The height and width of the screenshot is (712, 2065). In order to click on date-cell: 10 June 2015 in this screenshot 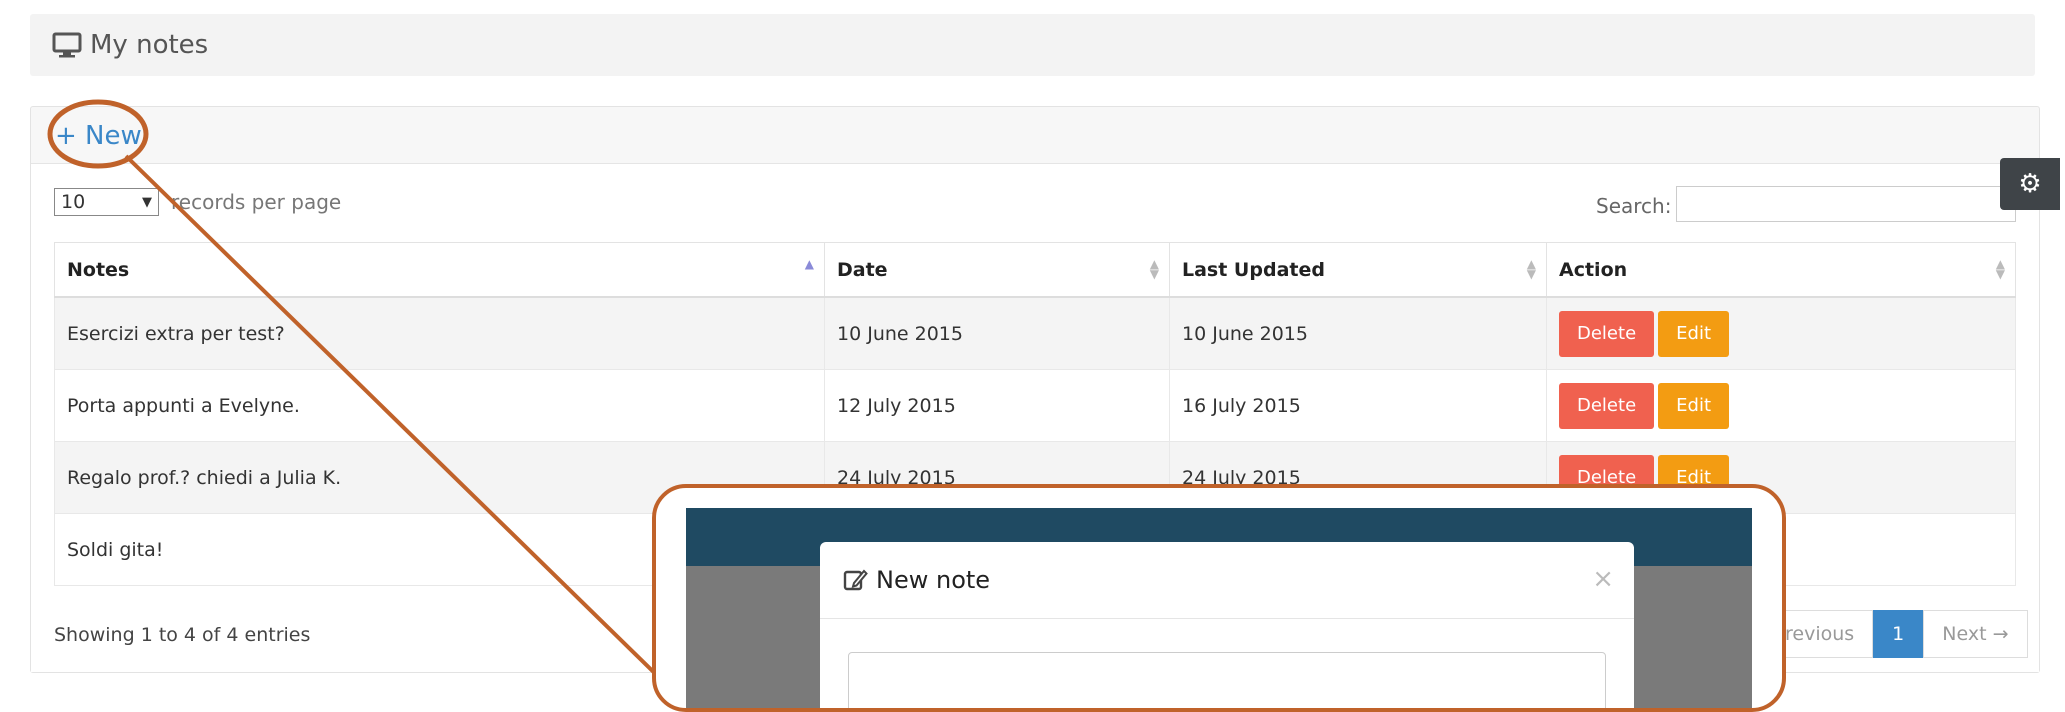, I will do `click(997, 333)`.